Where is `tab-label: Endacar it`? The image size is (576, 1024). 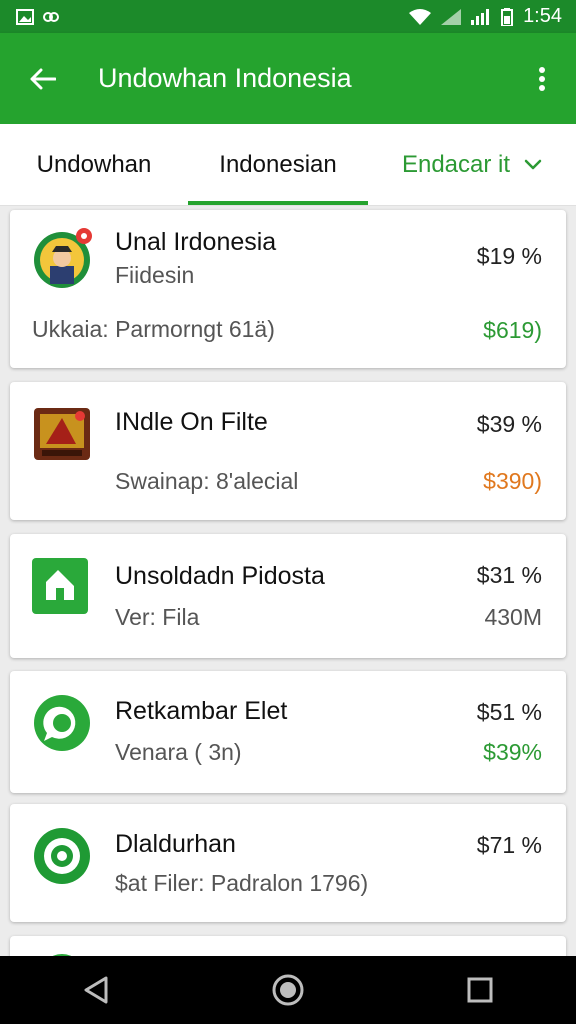 tab-label: Endacar it is located at coordinates (456, 164).